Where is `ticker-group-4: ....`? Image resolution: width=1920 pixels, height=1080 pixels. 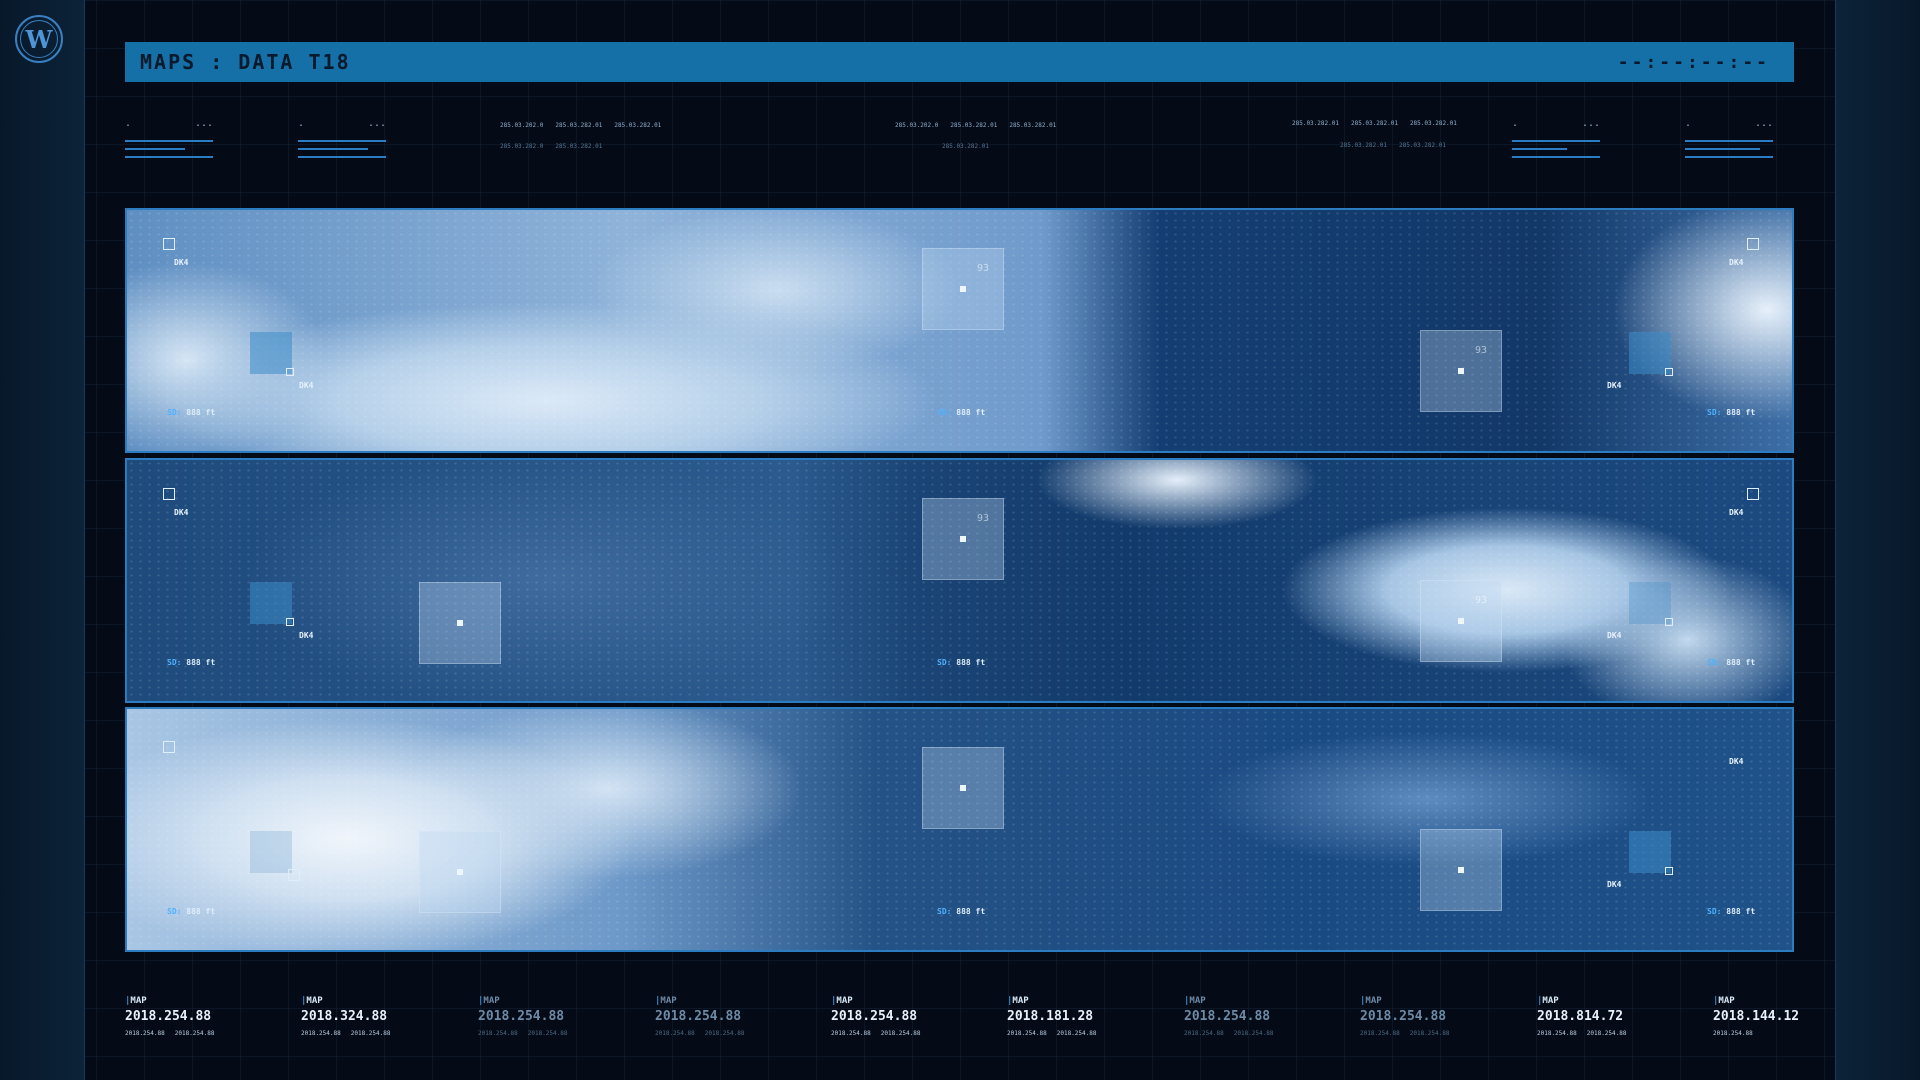
ticker-group-4: .... is located at coordinates (1729, 143).